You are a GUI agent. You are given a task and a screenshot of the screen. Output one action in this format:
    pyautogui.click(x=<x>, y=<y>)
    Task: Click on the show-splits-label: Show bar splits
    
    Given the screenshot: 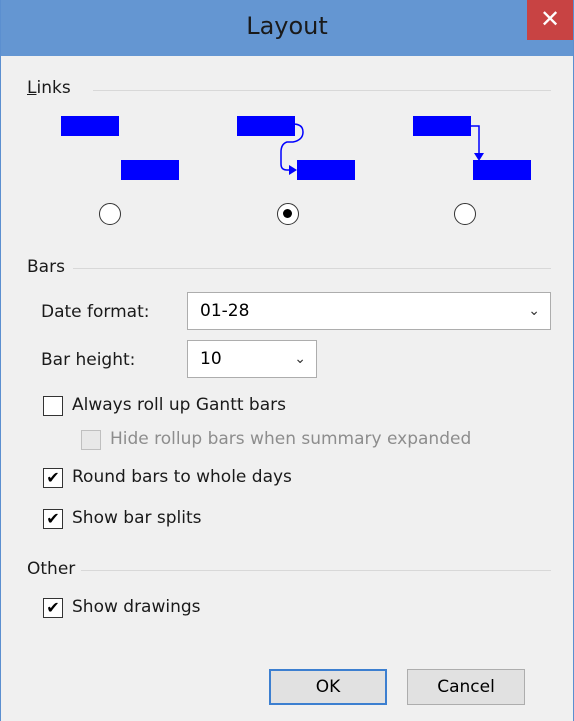 What is the action you would take?
    pyautogui.click(x=137, y=518)
    